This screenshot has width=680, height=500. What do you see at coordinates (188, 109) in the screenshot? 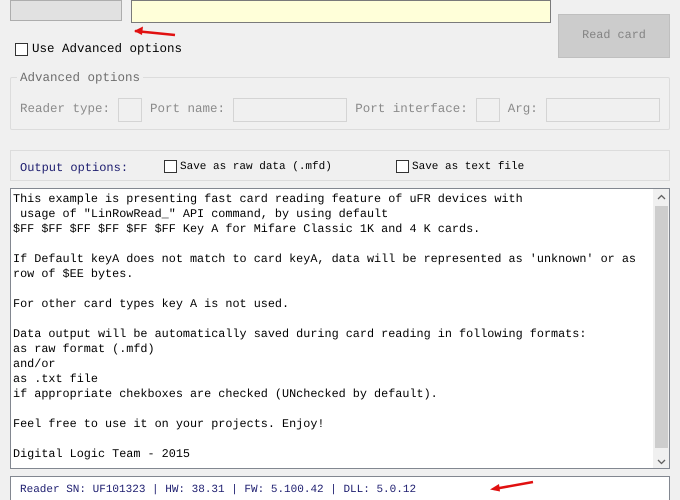
I see `field-label: Port name:` at bounding box center [188, 109].